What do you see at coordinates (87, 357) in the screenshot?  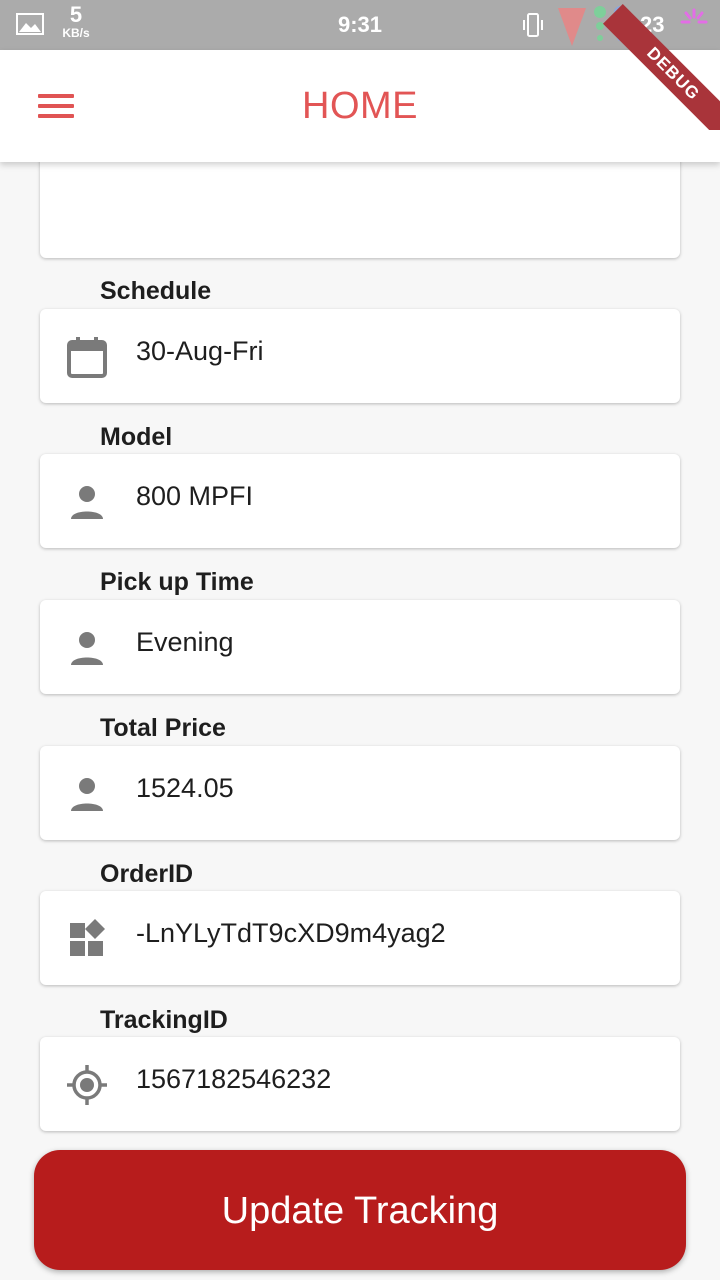 I see `calendar-icon` at bounding box center [87, 357].